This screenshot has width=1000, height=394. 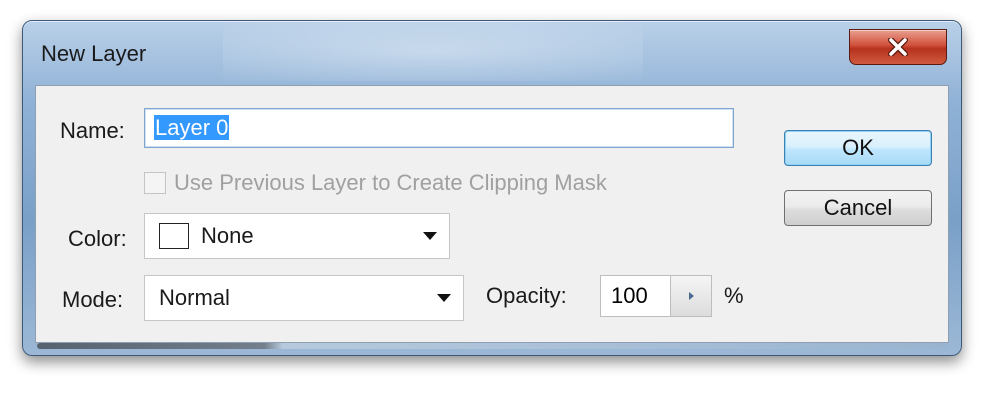 I want to click on color-select: None, so click(x=297, y=236).